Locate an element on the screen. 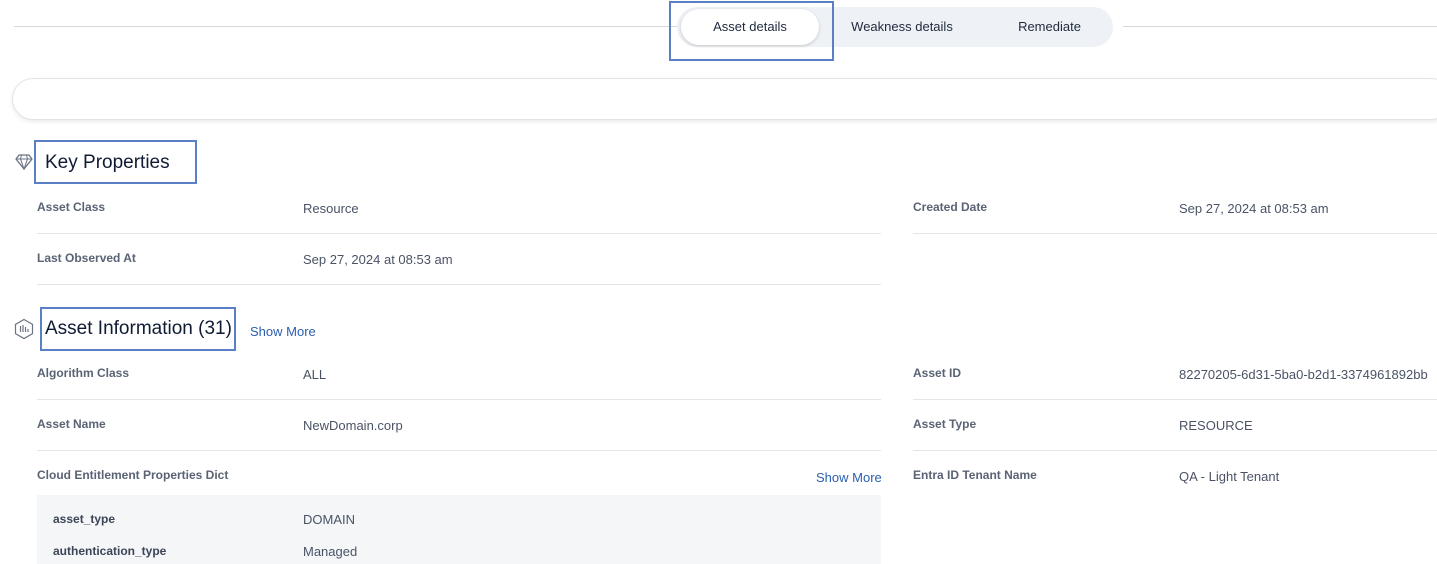 The height and width of the screenshot is (564, 1437). highlight-asset-information is located at coordinates (138, 329).